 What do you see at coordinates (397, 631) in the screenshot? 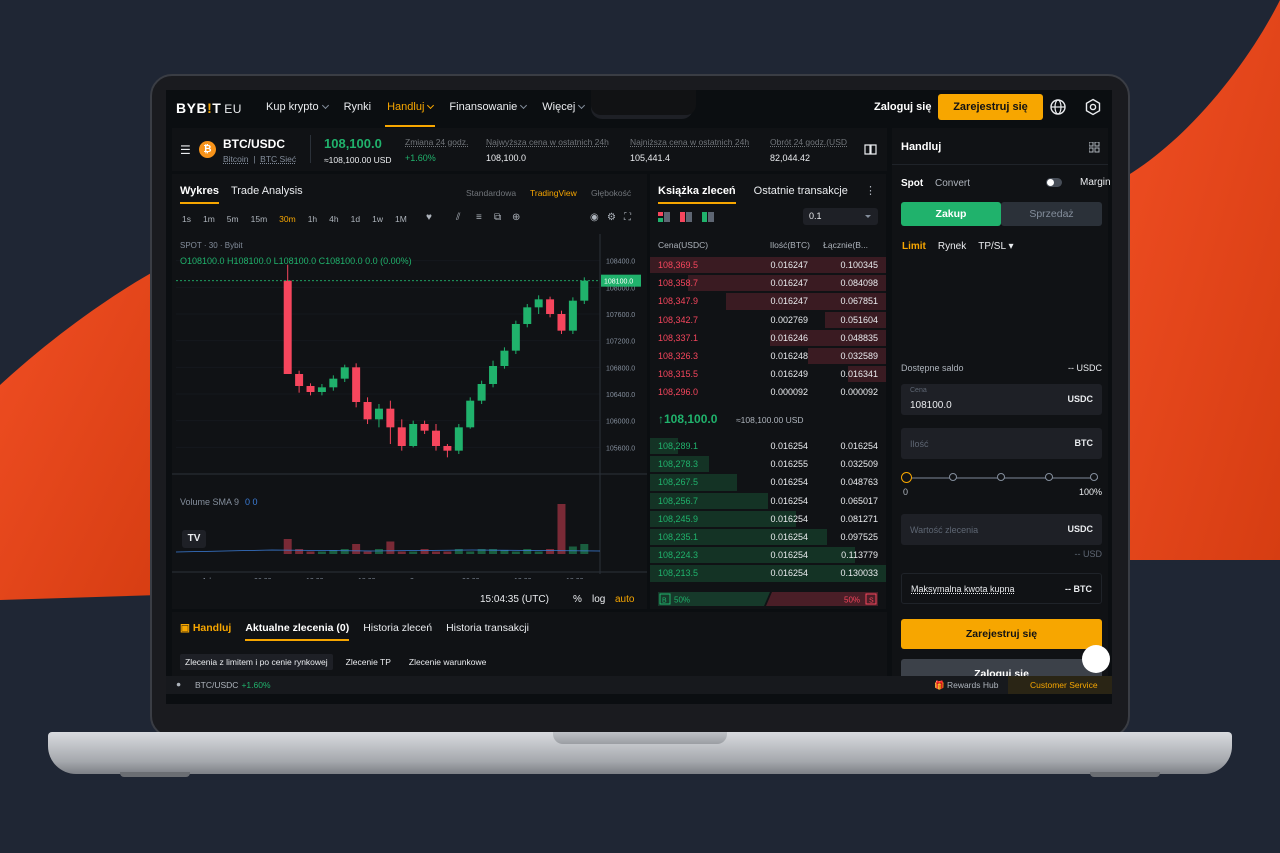
I see `tab-order-history: Historia zleceń` at bounding box center [397, 631].